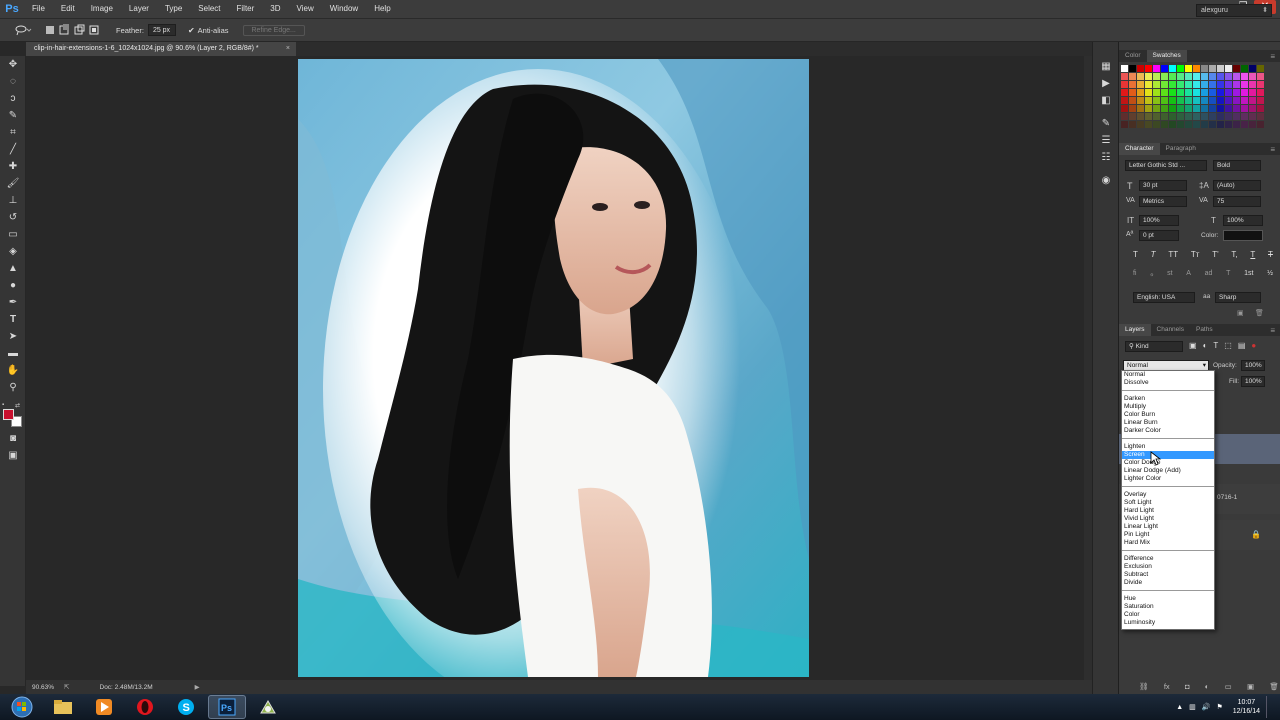  I want to click on trash-icon: 🗑, so click(1259, 313).